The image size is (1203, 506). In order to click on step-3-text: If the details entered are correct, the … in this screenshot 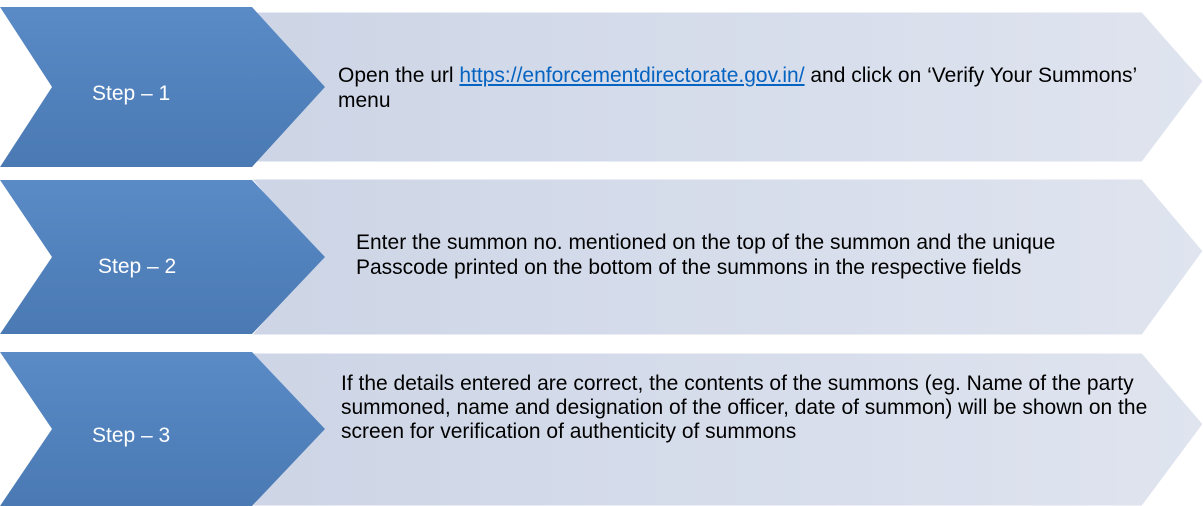, I will do `click(744, 407)`.